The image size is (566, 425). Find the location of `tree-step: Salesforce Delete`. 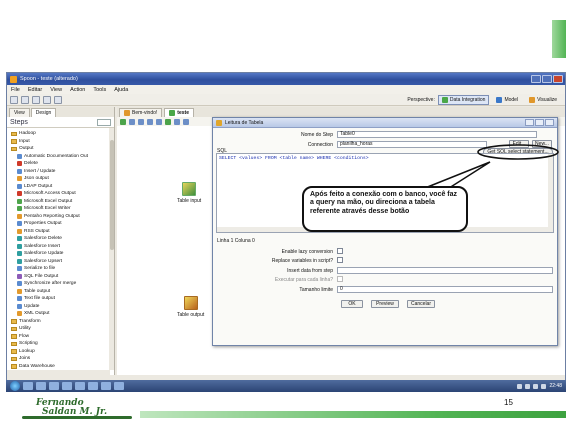

tree-step: Salesforce Delete is located at coordinates (60, 239).